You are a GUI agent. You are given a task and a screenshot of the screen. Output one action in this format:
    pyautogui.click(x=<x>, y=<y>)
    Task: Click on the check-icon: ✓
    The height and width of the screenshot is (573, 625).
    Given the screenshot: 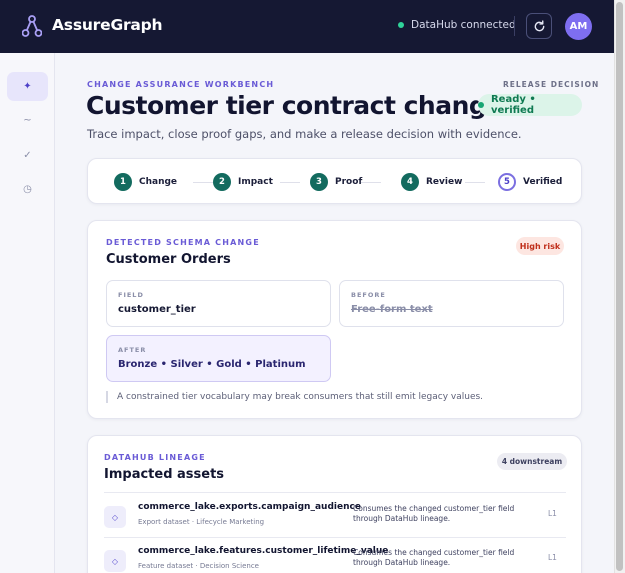 What is the action you would take?
    pyautogui.click(x=27, y=155)
    